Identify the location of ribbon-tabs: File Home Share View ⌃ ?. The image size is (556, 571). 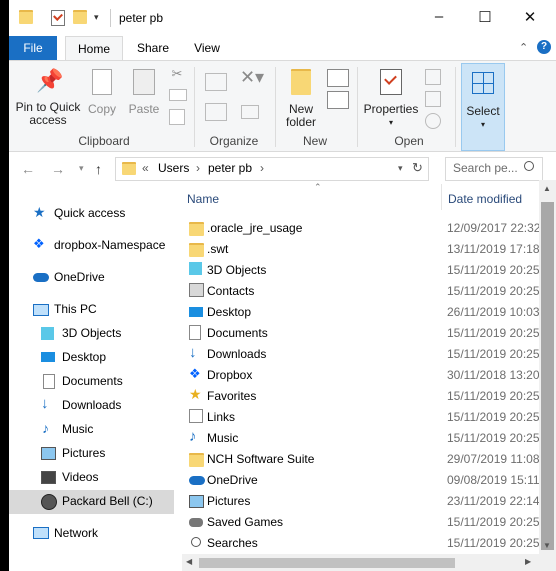
(282, 48).